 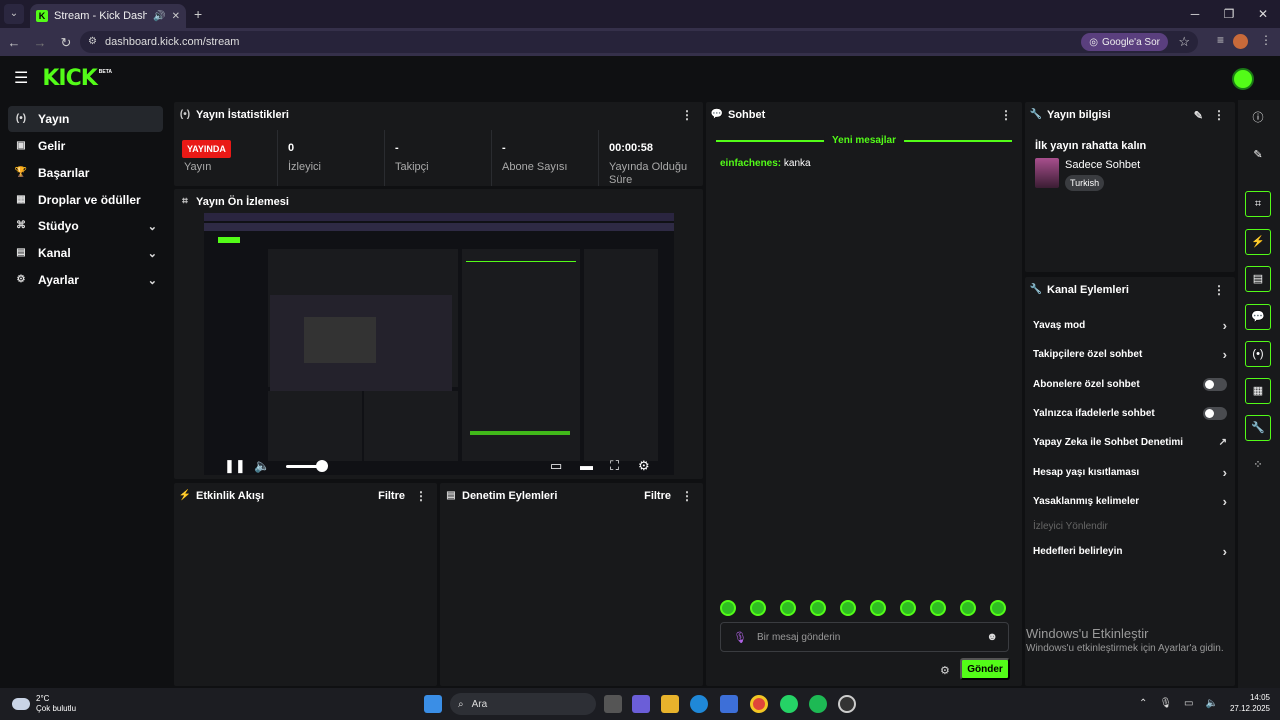 What do you see at coordinates (1258, 204) in the screenshot?
I see `preview-widget-icon: ⌗` at bounding box center [1258, 204].